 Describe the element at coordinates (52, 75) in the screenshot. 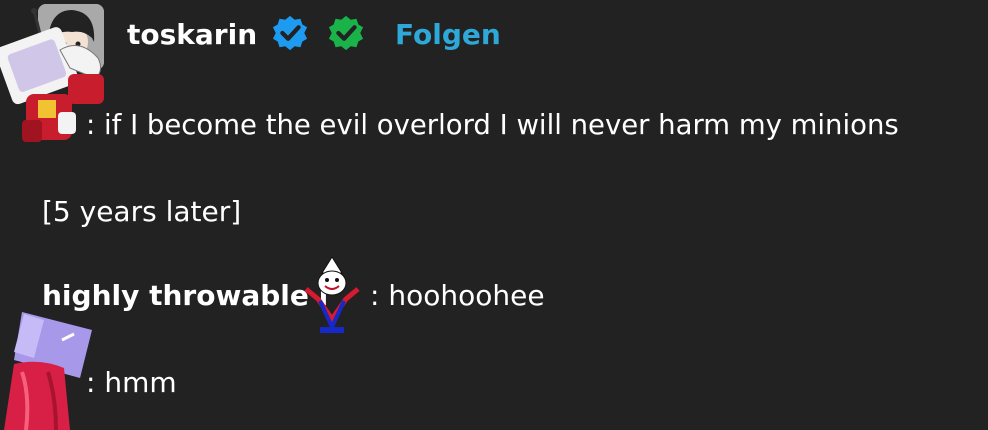

I see `saluting-man-emoji` at that location.